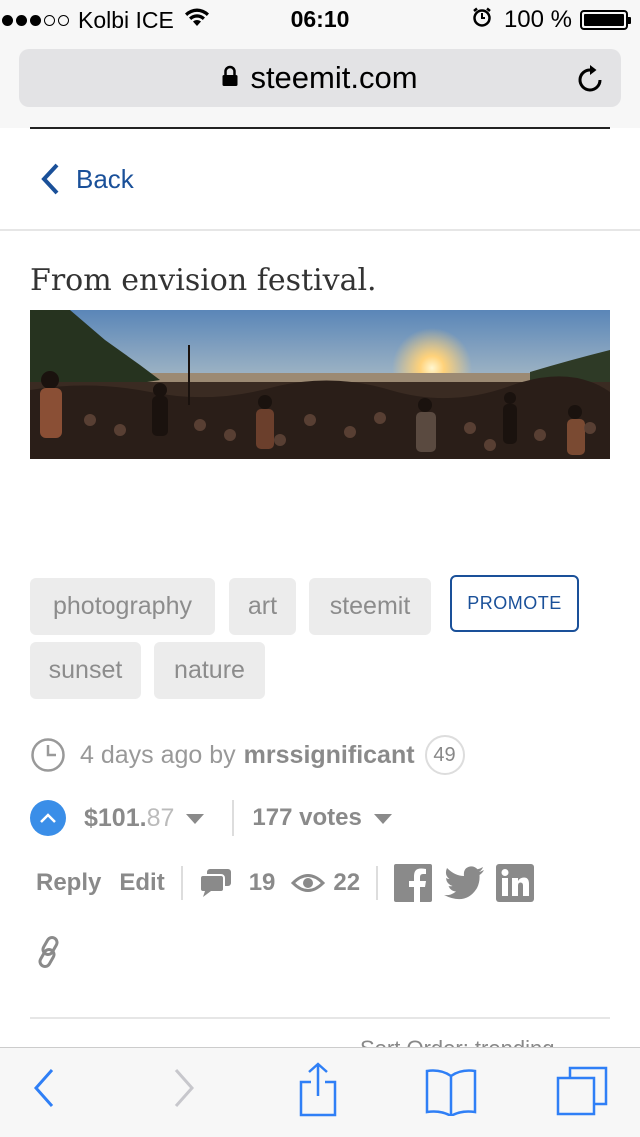 The image size is (640, 1137). I want to click on back-label: Back, so click(105, 178).